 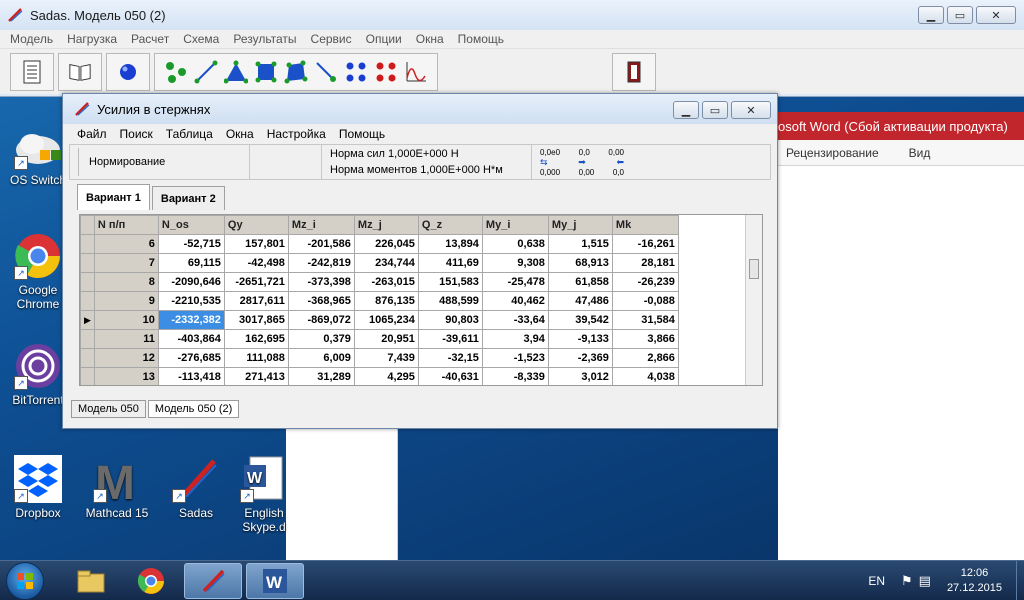 I want to click on minimize-button: ▁, so click(x=931, y=15).